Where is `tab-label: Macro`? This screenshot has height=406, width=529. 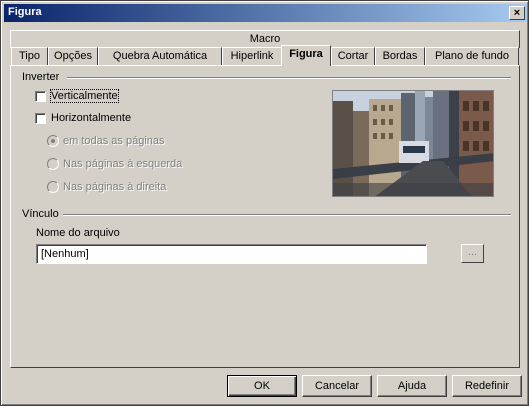
tab-label: Macro is located at coordinates (265, 39).